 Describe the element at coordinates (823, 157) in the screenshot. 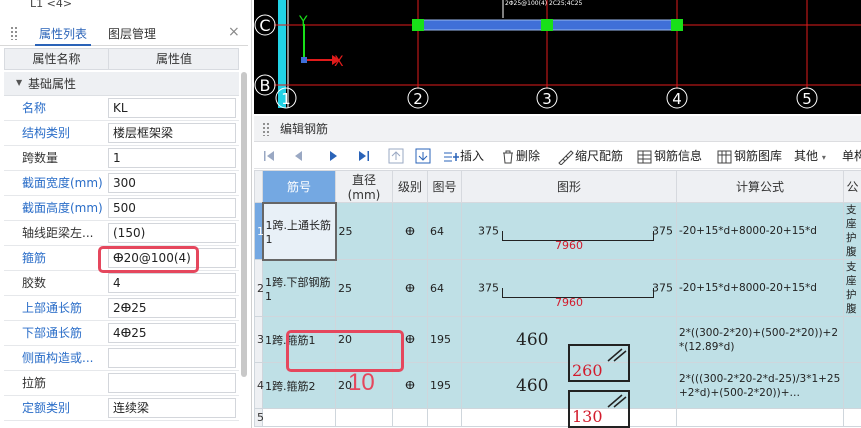

I see `chevron-down-icon: ▾` at that location.